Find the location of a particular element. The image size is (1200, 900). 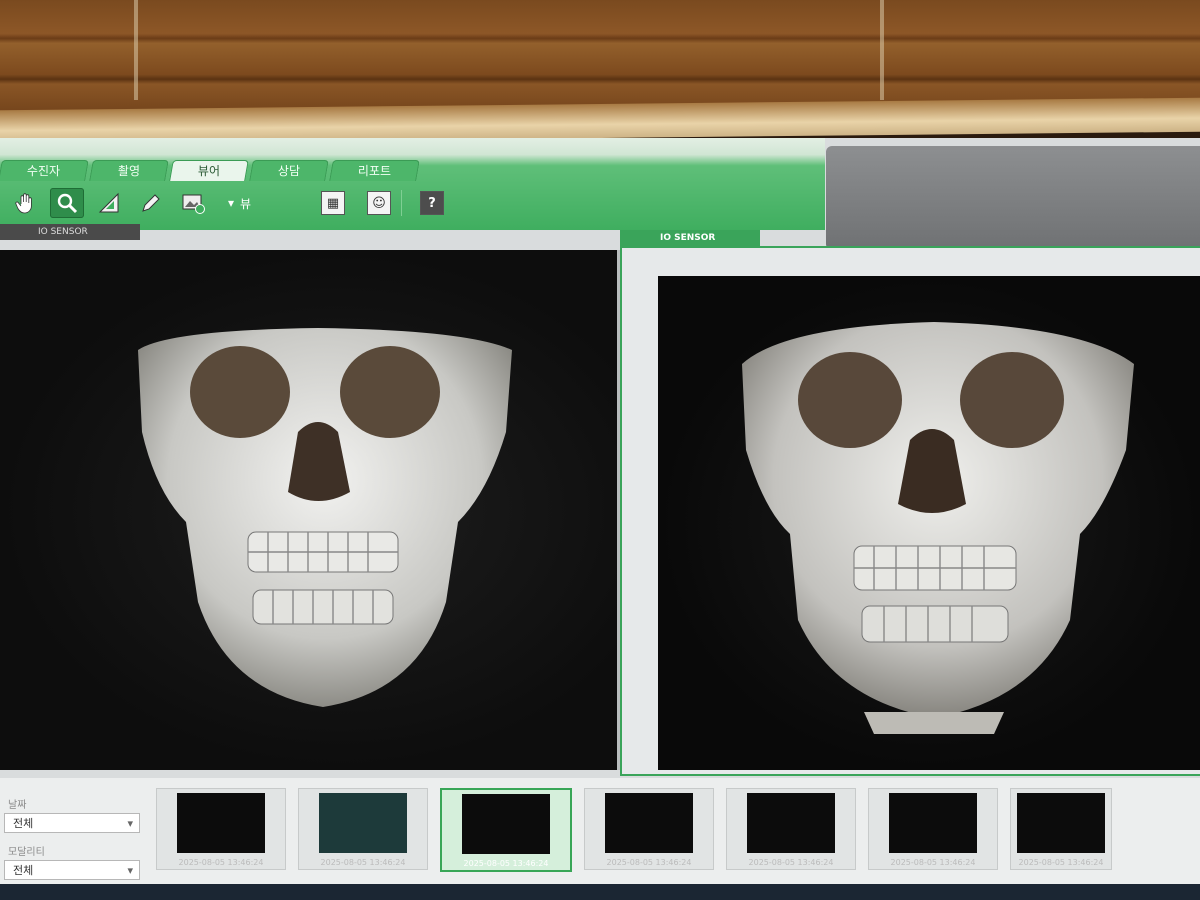

layout-grid-icon: ▦ is located at coordinates (333, 203).